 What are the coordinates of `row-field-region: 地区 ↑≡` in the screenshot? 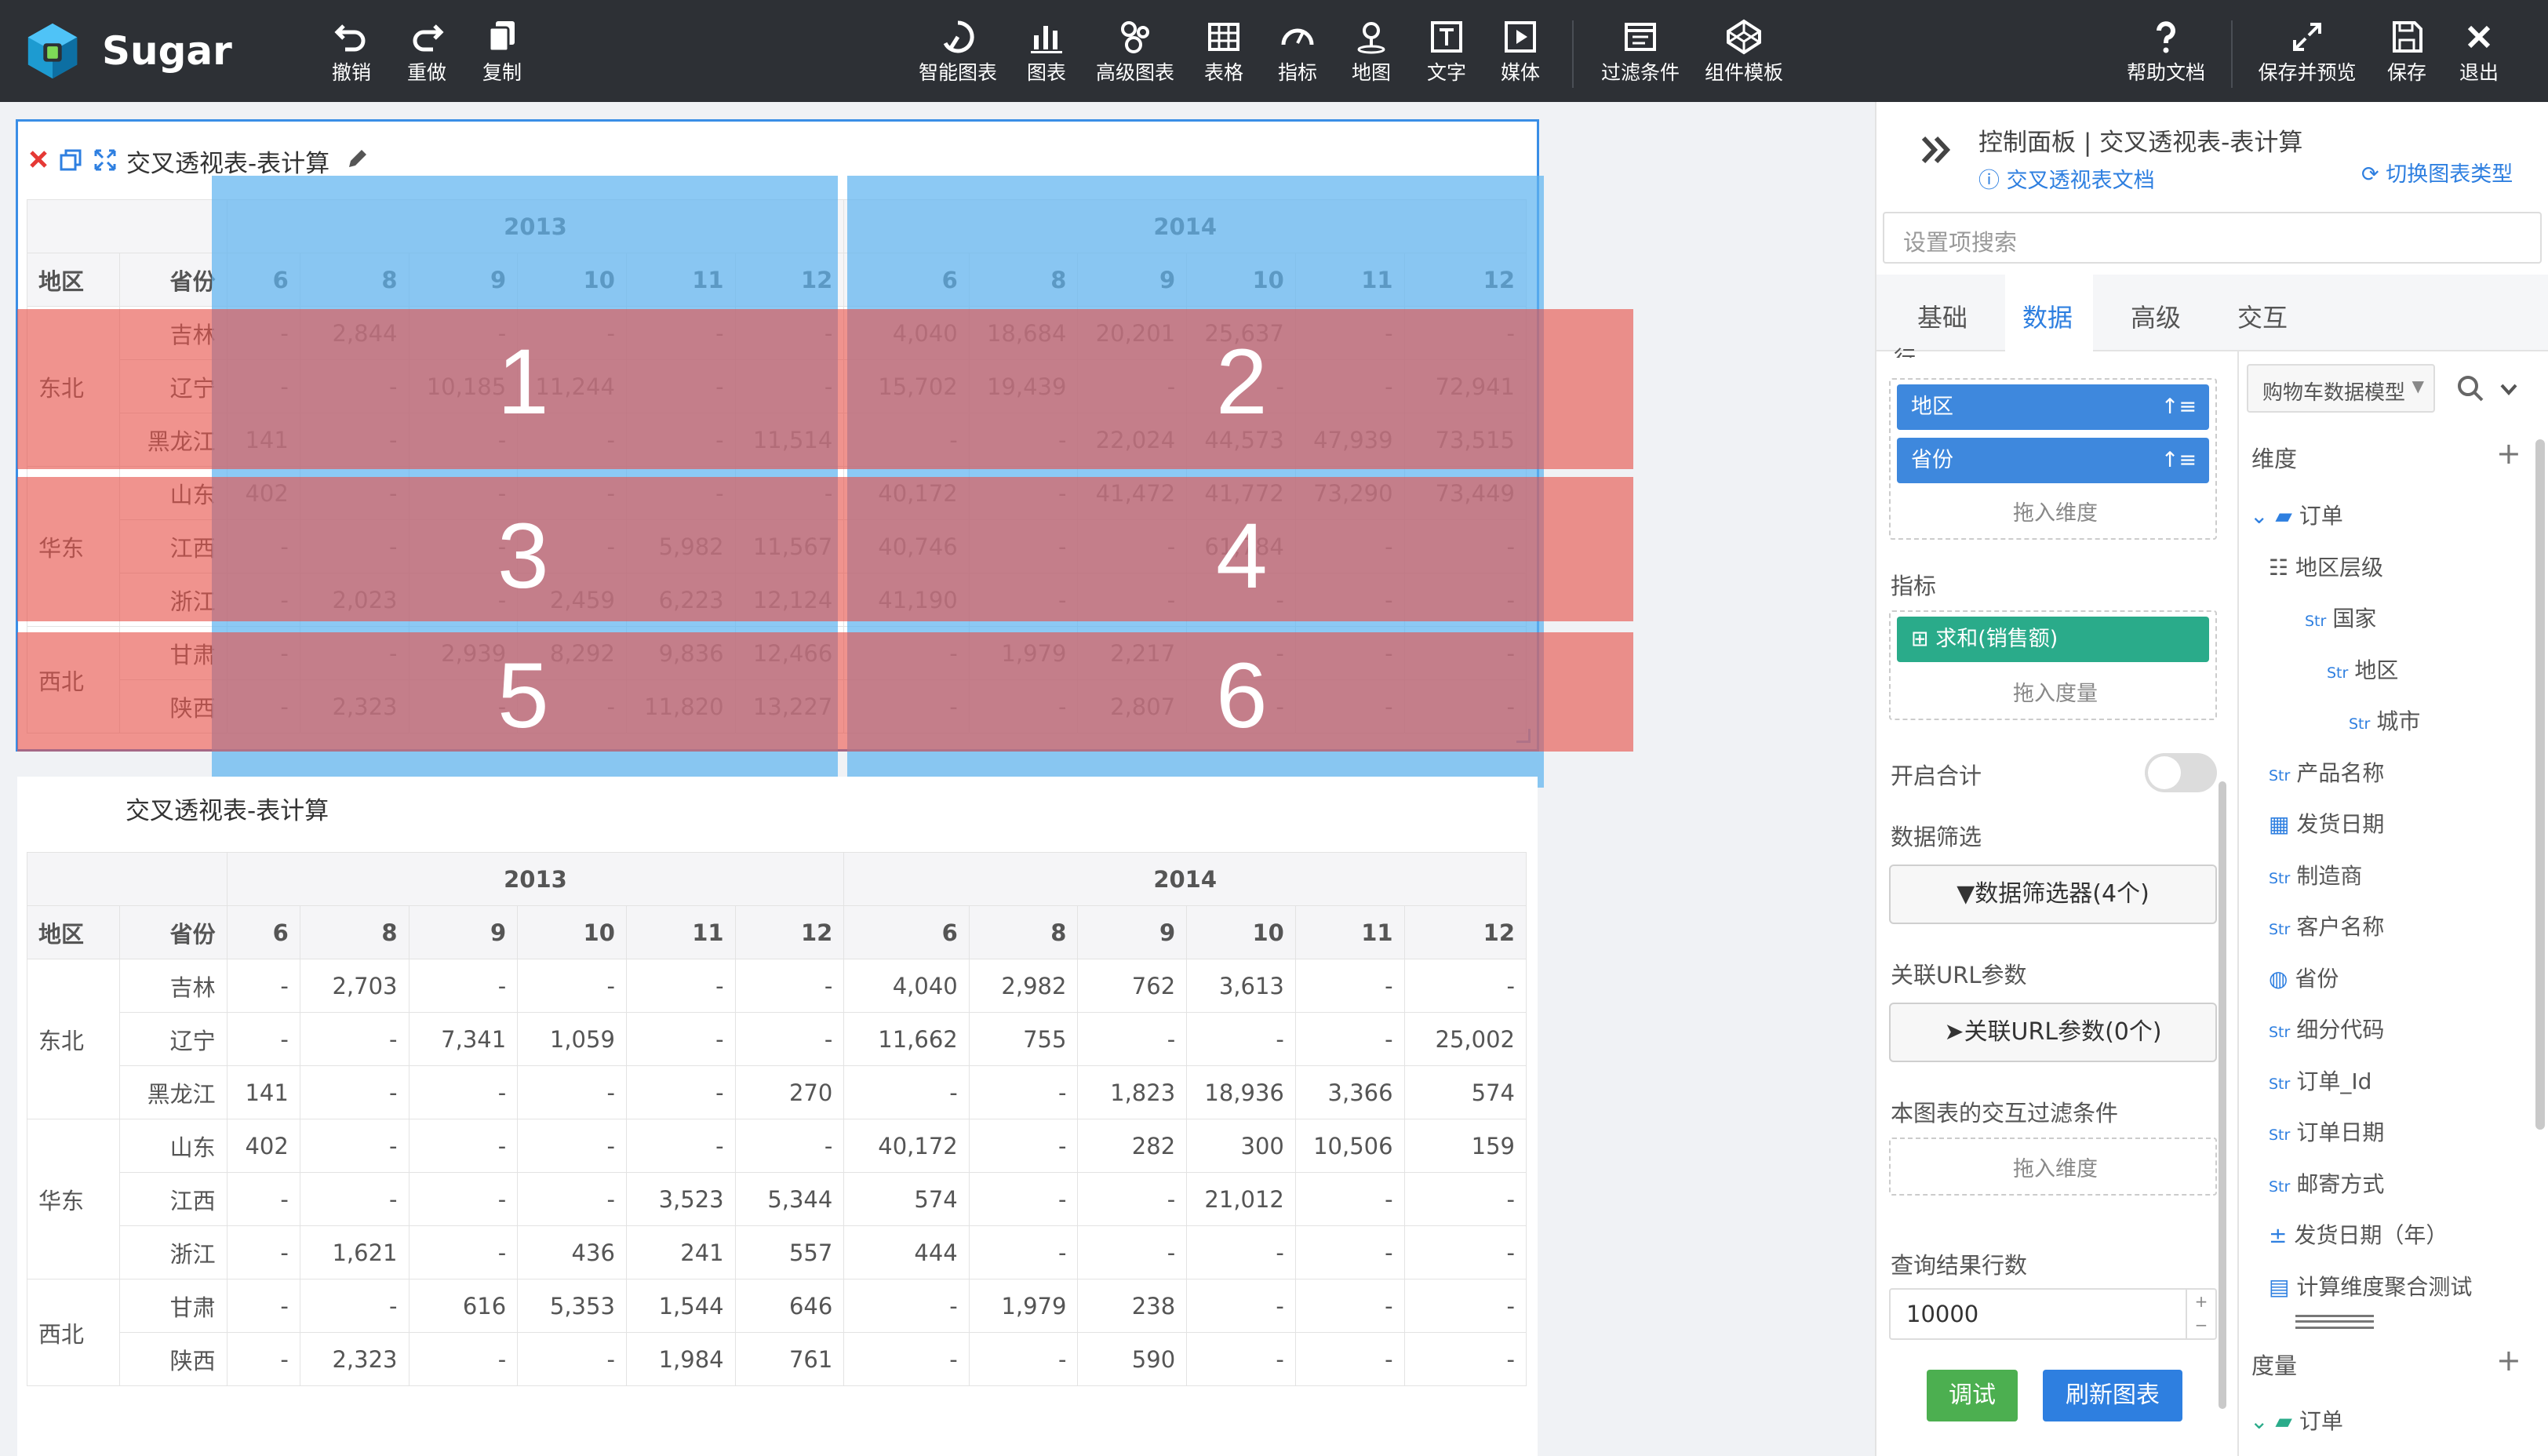 It's located at (2053, 407).